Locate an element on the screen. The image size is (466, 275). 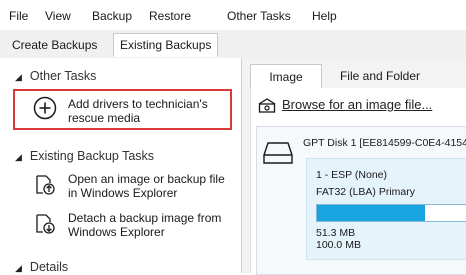
section-other-tasks-title: Other Tasks is located at coordinates (63, 76).